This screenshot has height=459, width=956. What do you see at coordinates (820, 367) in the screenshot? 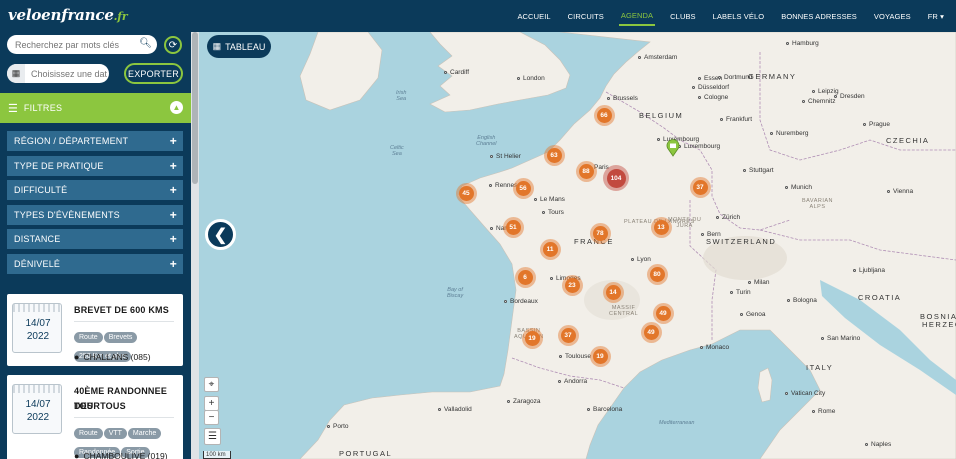
I see `country-label: ITALY` at bounding box center [820, 367].